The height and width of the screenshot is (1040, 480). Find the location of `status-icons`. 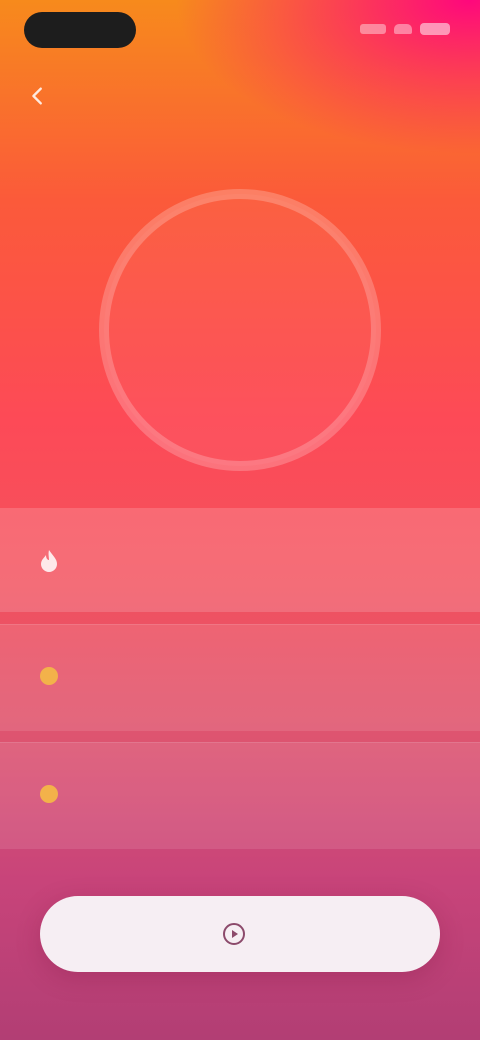

status-icons is located at coordinates (406, 29).